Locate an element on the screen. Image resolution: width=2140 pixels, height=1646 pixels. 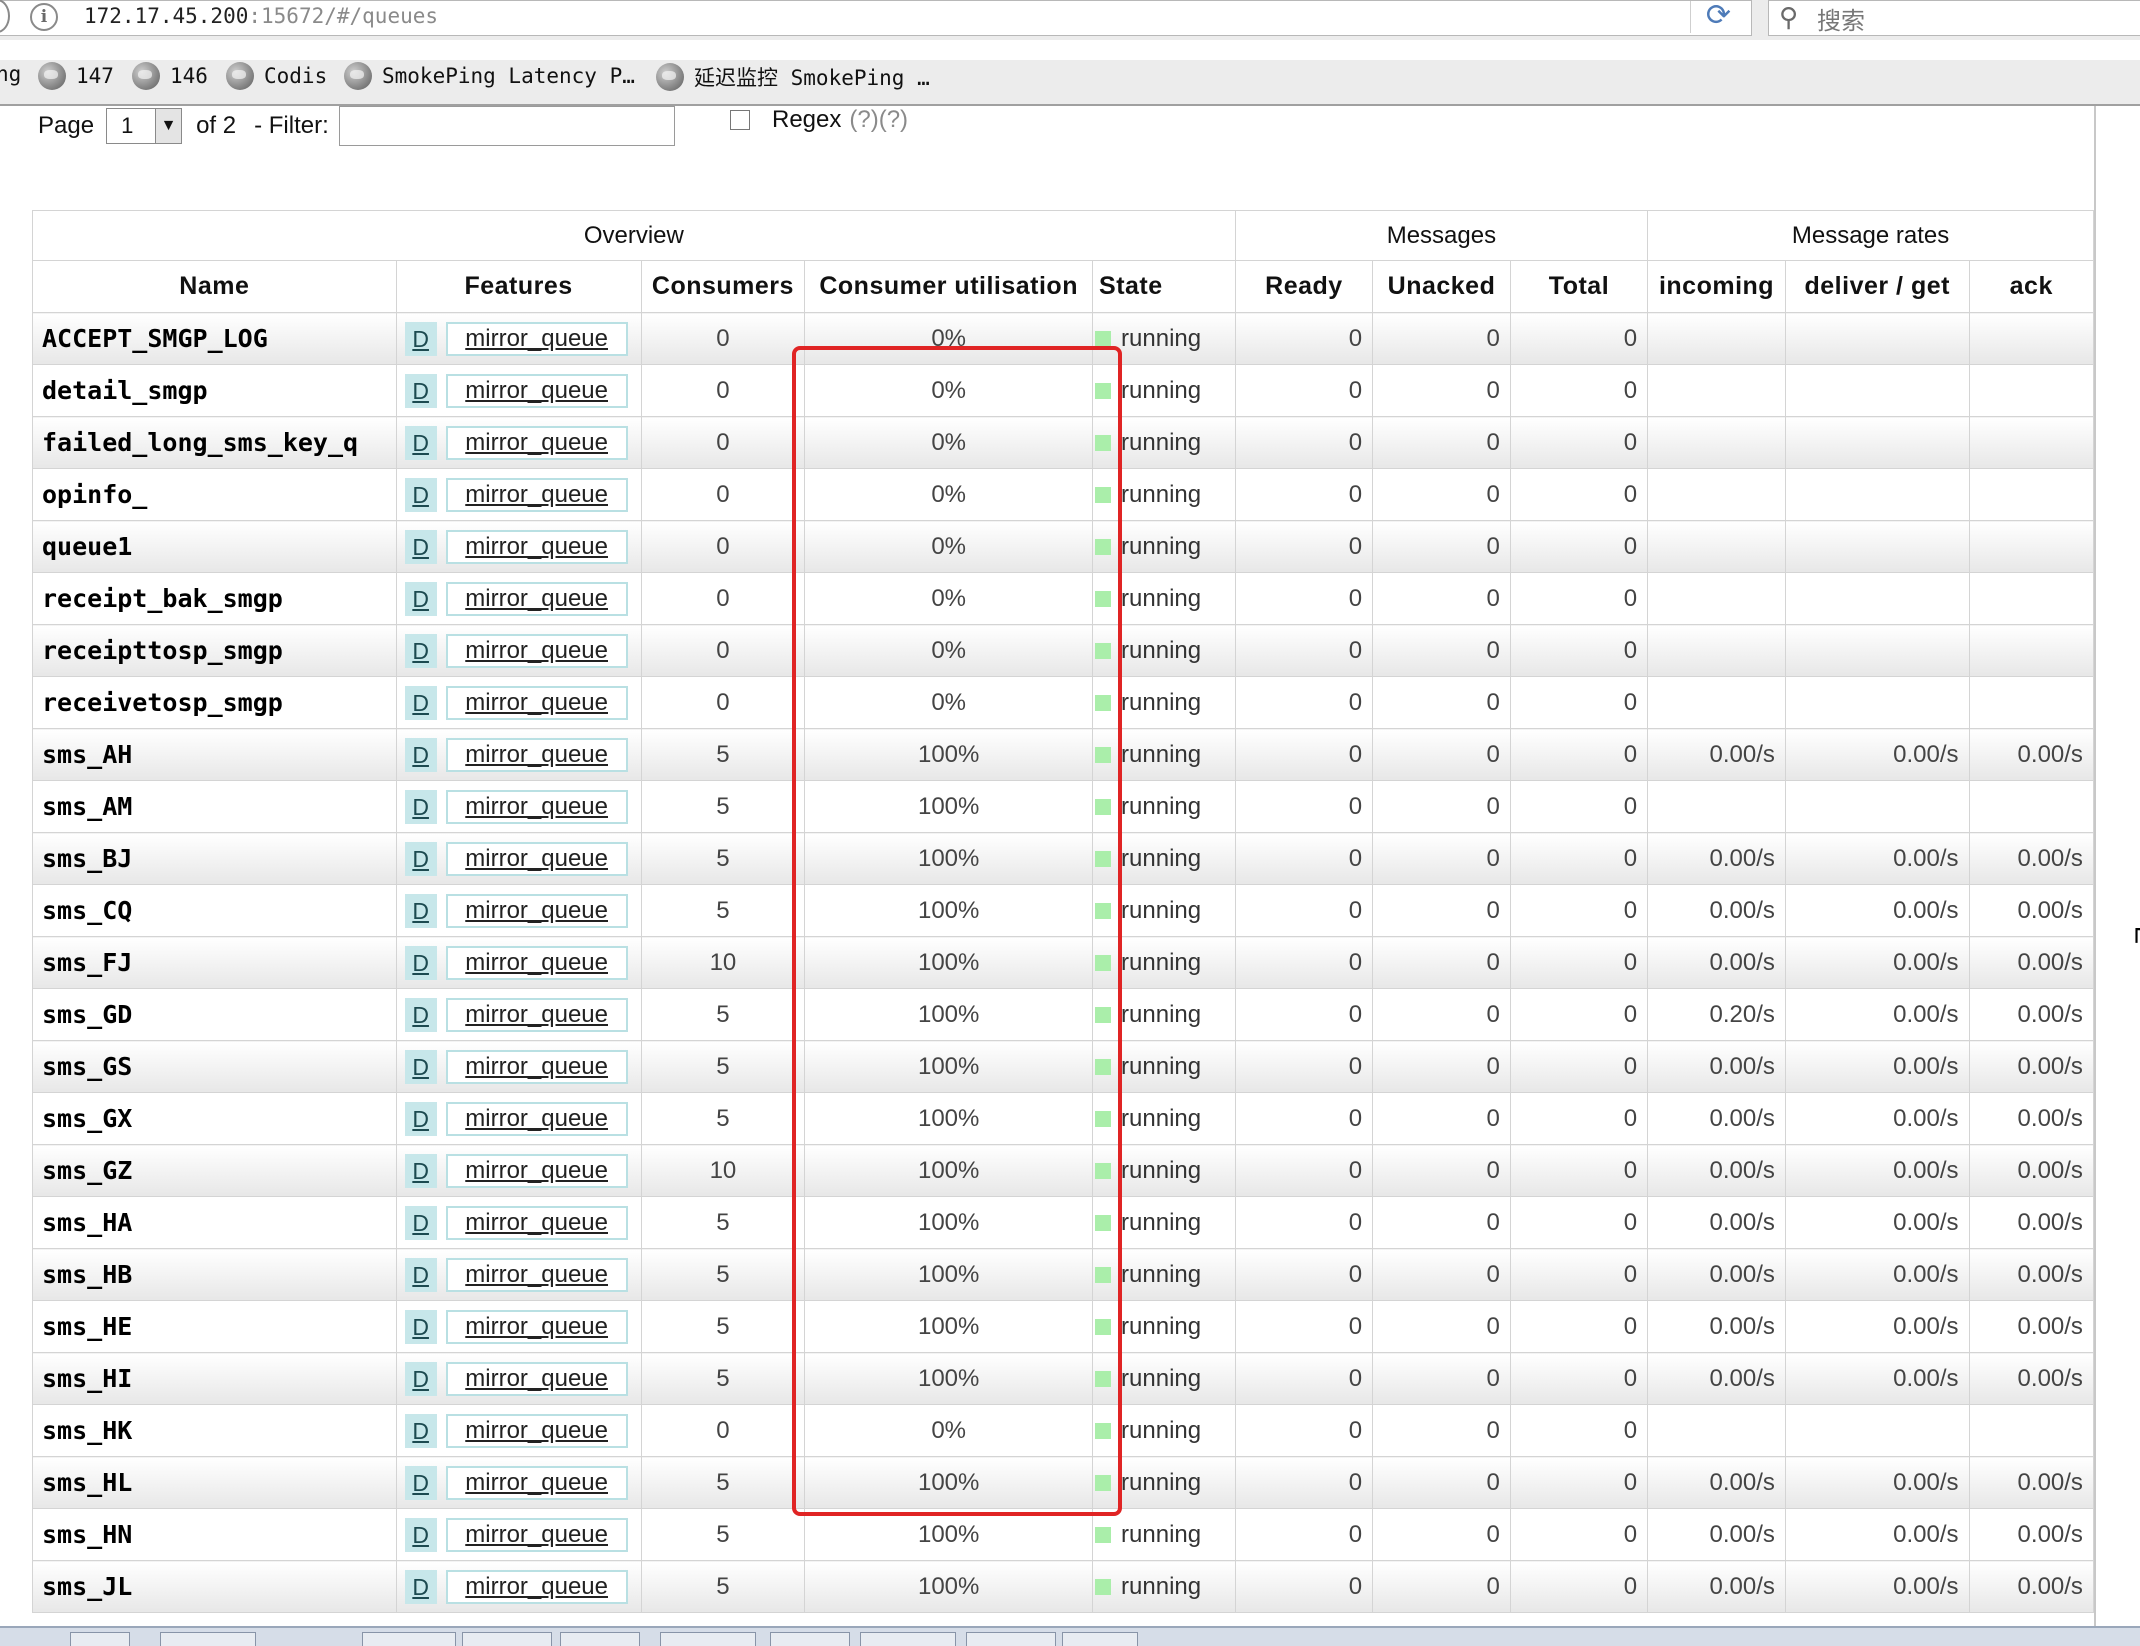
queue-name-link: sms_AH is located at coordinates (214, 754).